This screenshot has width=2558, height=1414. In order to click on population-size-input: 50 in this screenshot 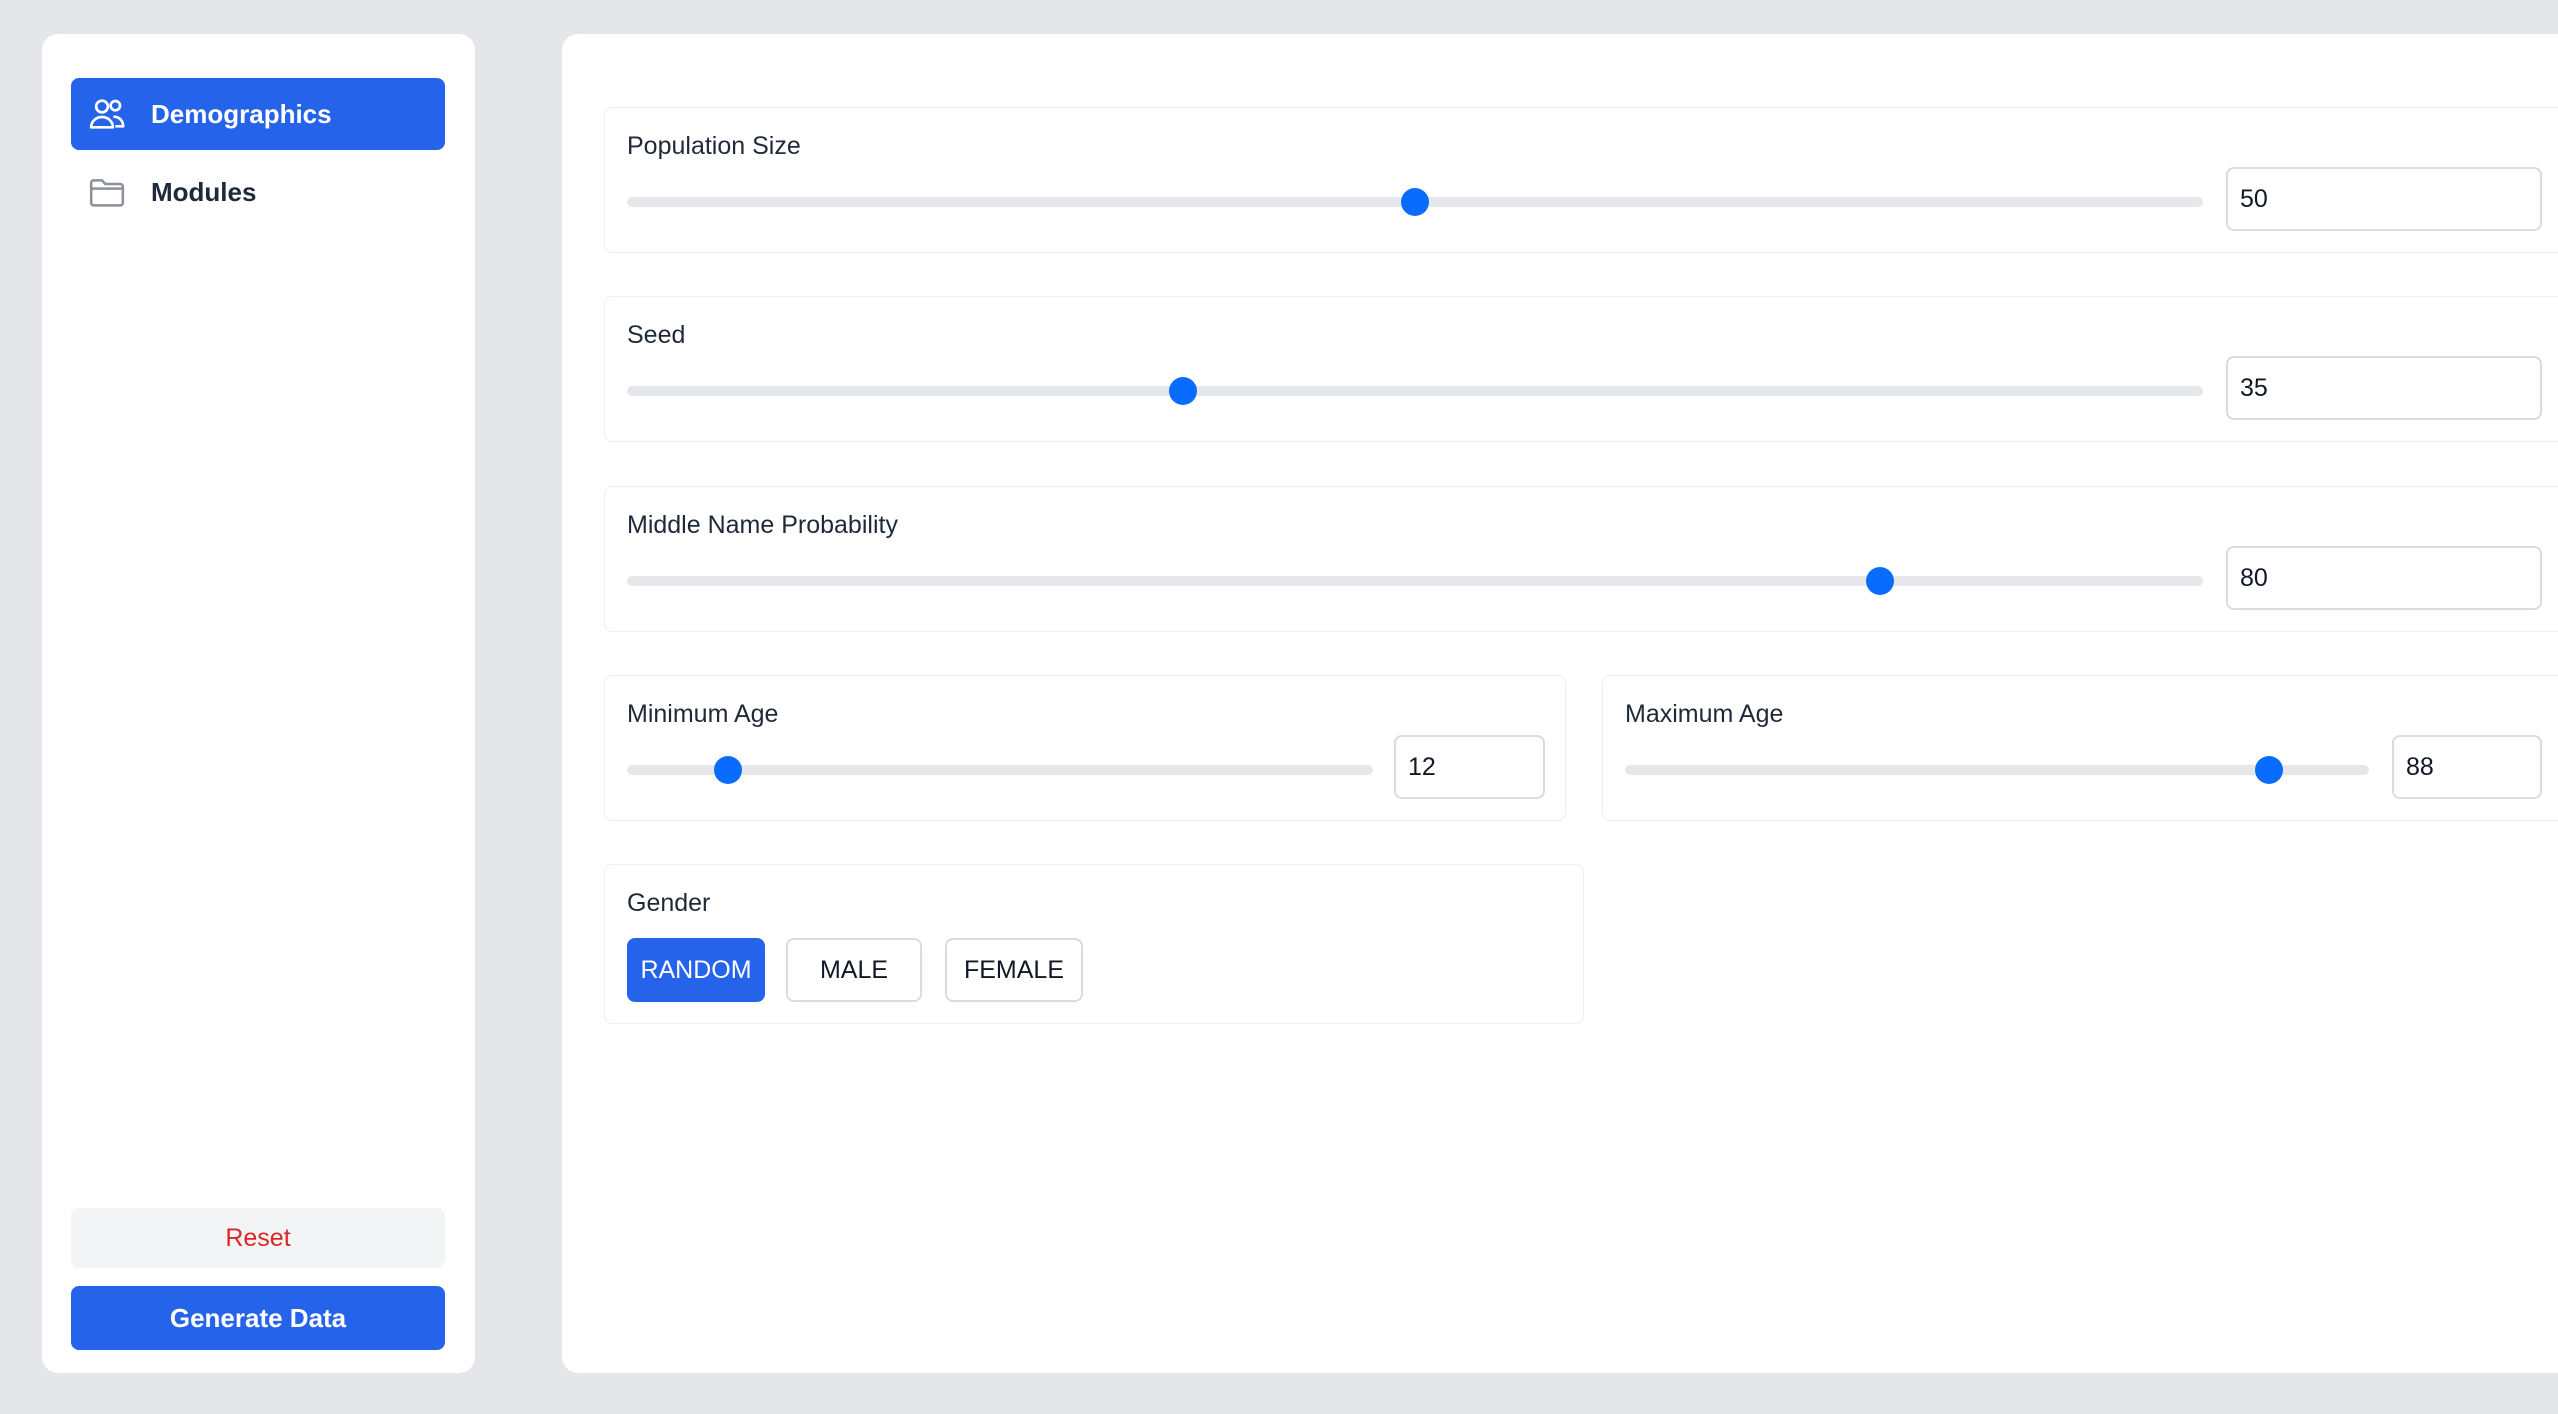, I will do `click(2384, 199)`.